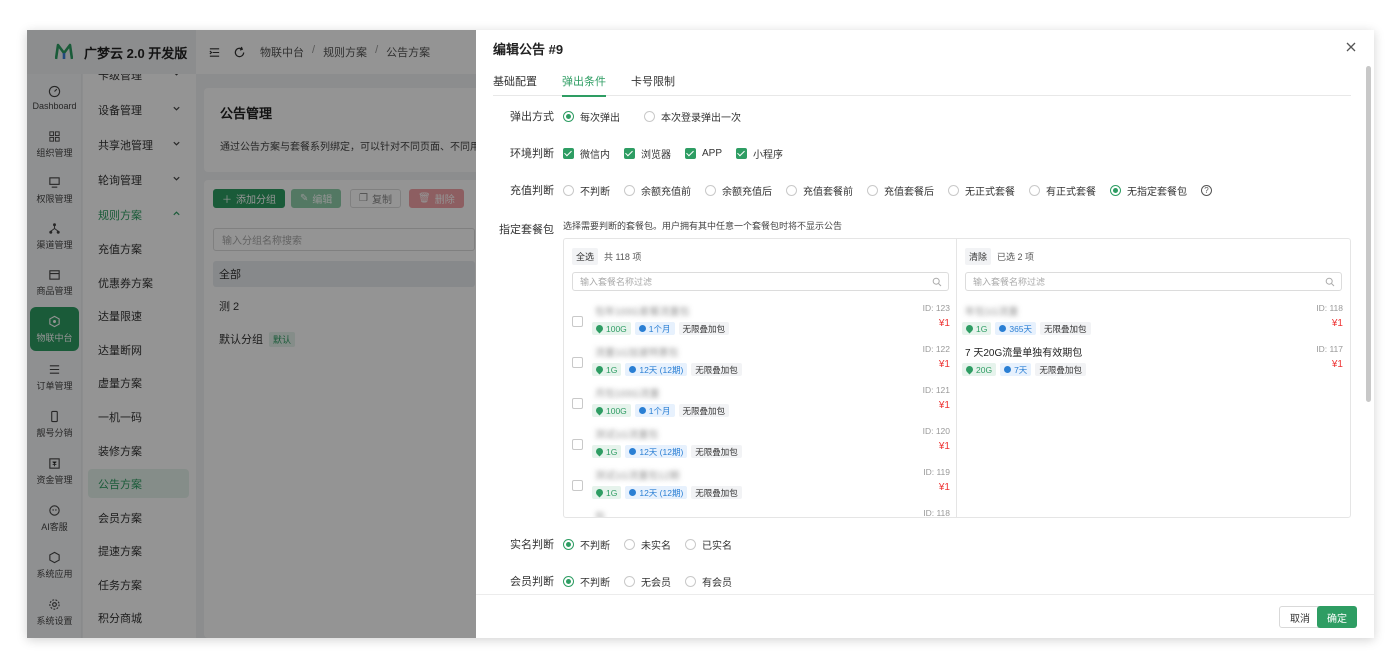  What do you see at coordinates (585, 256) in the screenshot?
I see `select-all-button: 全选` at bounding box center [585, 256].